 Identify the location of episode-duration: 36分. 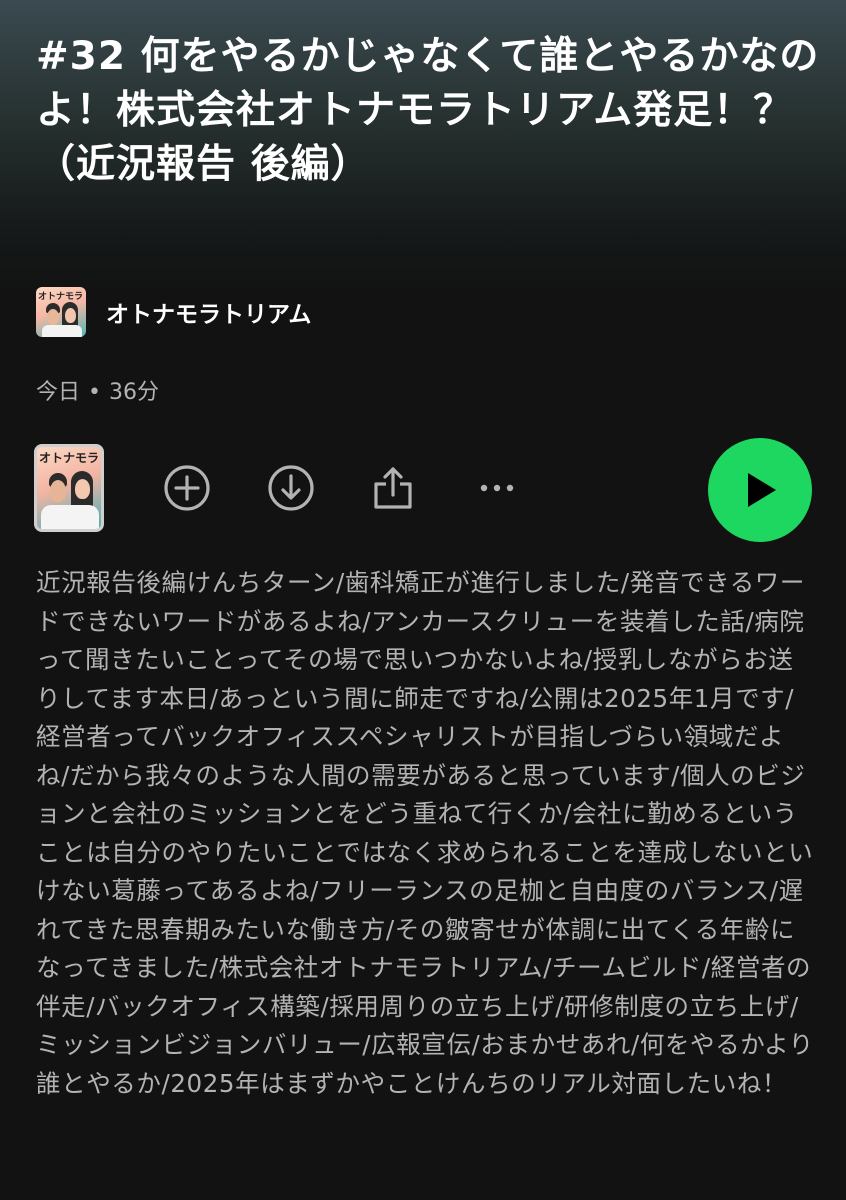
(134, 392).